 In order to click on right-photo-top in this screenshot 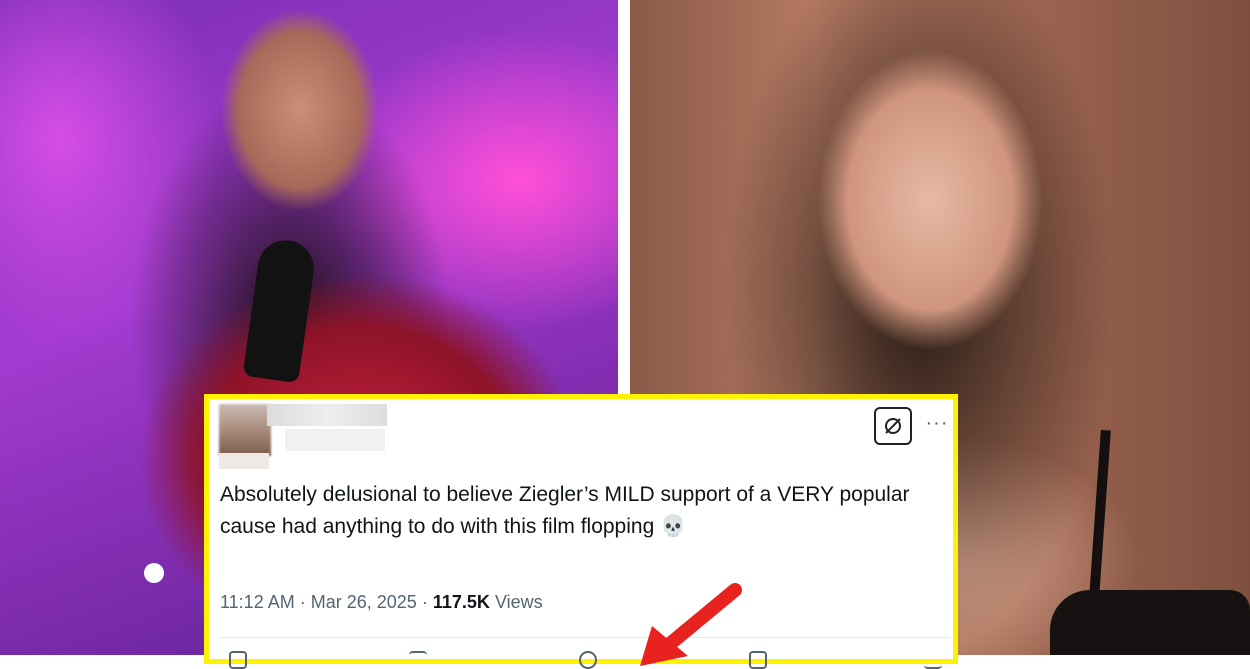, I will do `click(1150, 622)`.